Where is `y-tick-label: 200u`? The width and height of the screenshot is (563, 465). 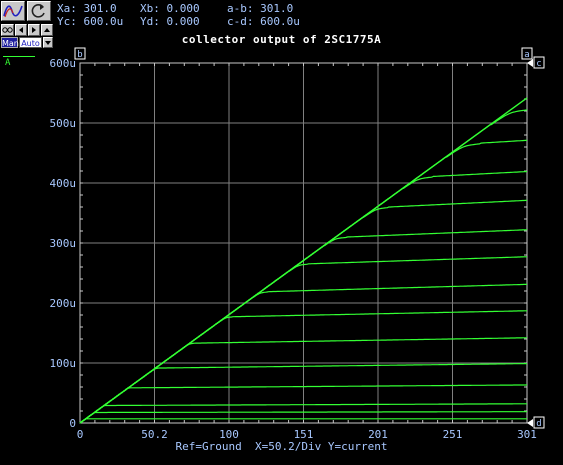
y-tick-label: 200u is located at coordinates (63, 303).